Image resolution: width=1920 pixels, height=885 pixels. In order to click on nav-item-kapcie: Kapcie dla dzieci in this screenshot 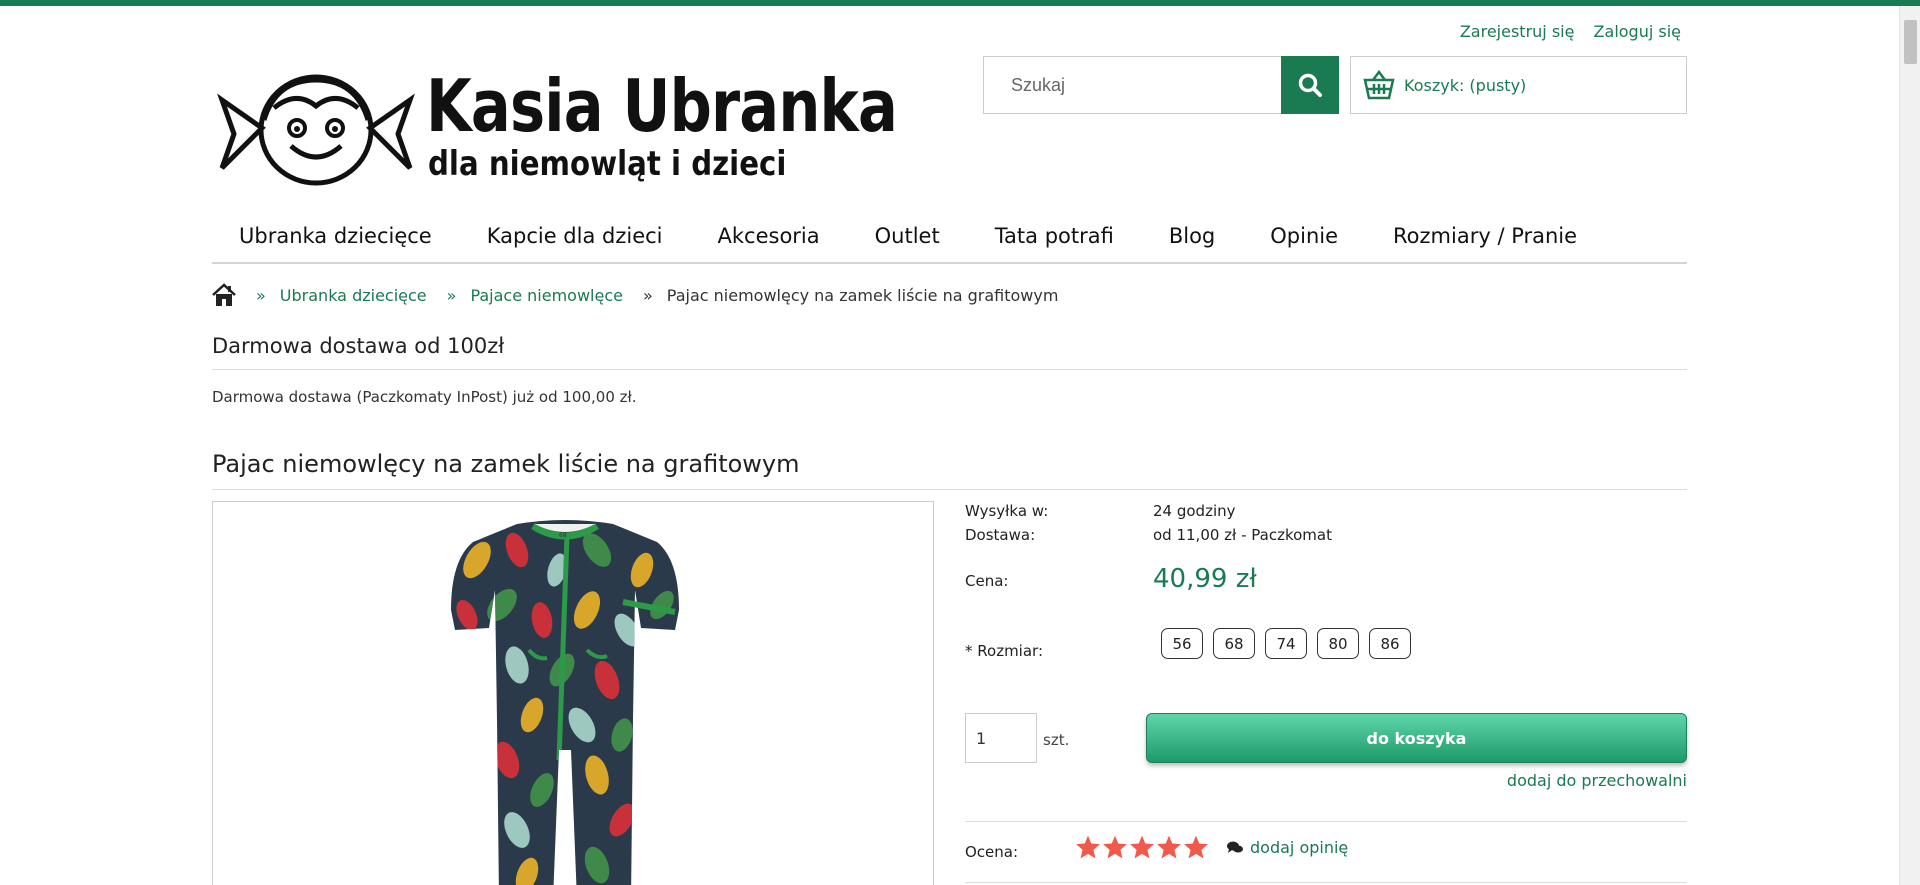, I will do `click(575, 235)`.